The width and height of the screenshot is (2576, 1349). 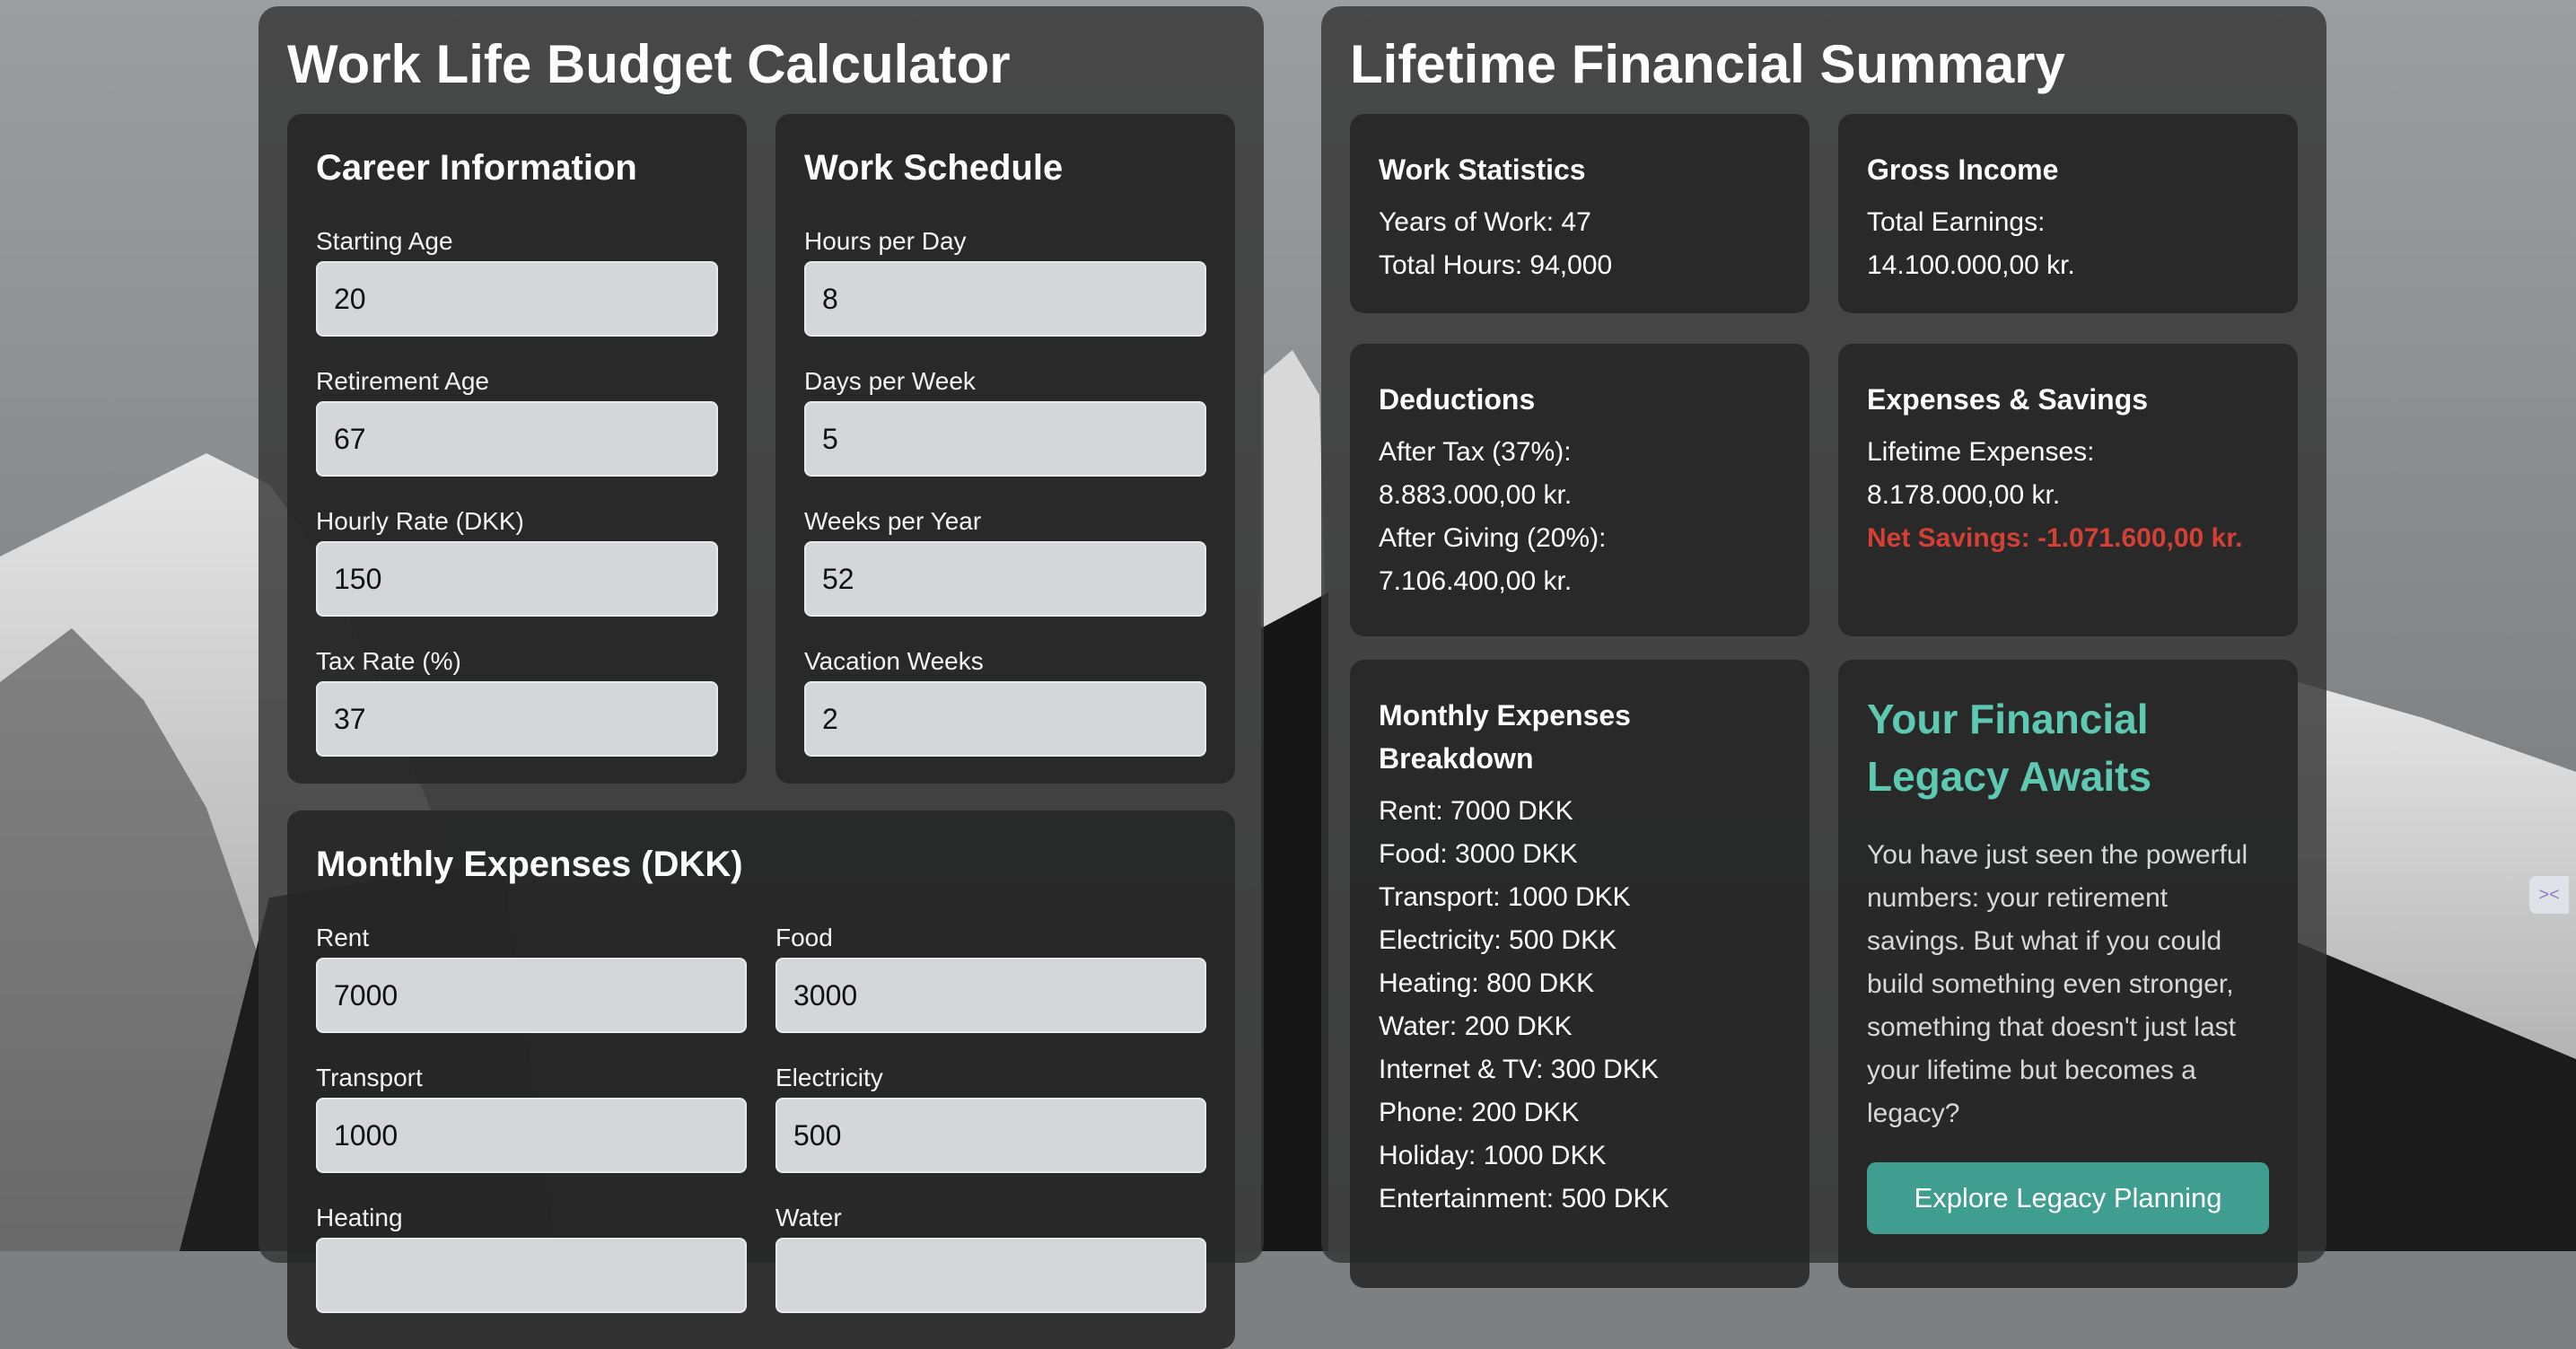 What do you see at coordinates (531, 1135) in the screenshot?
I see `transport-input: 1000` at bounding box center [531, 1135].